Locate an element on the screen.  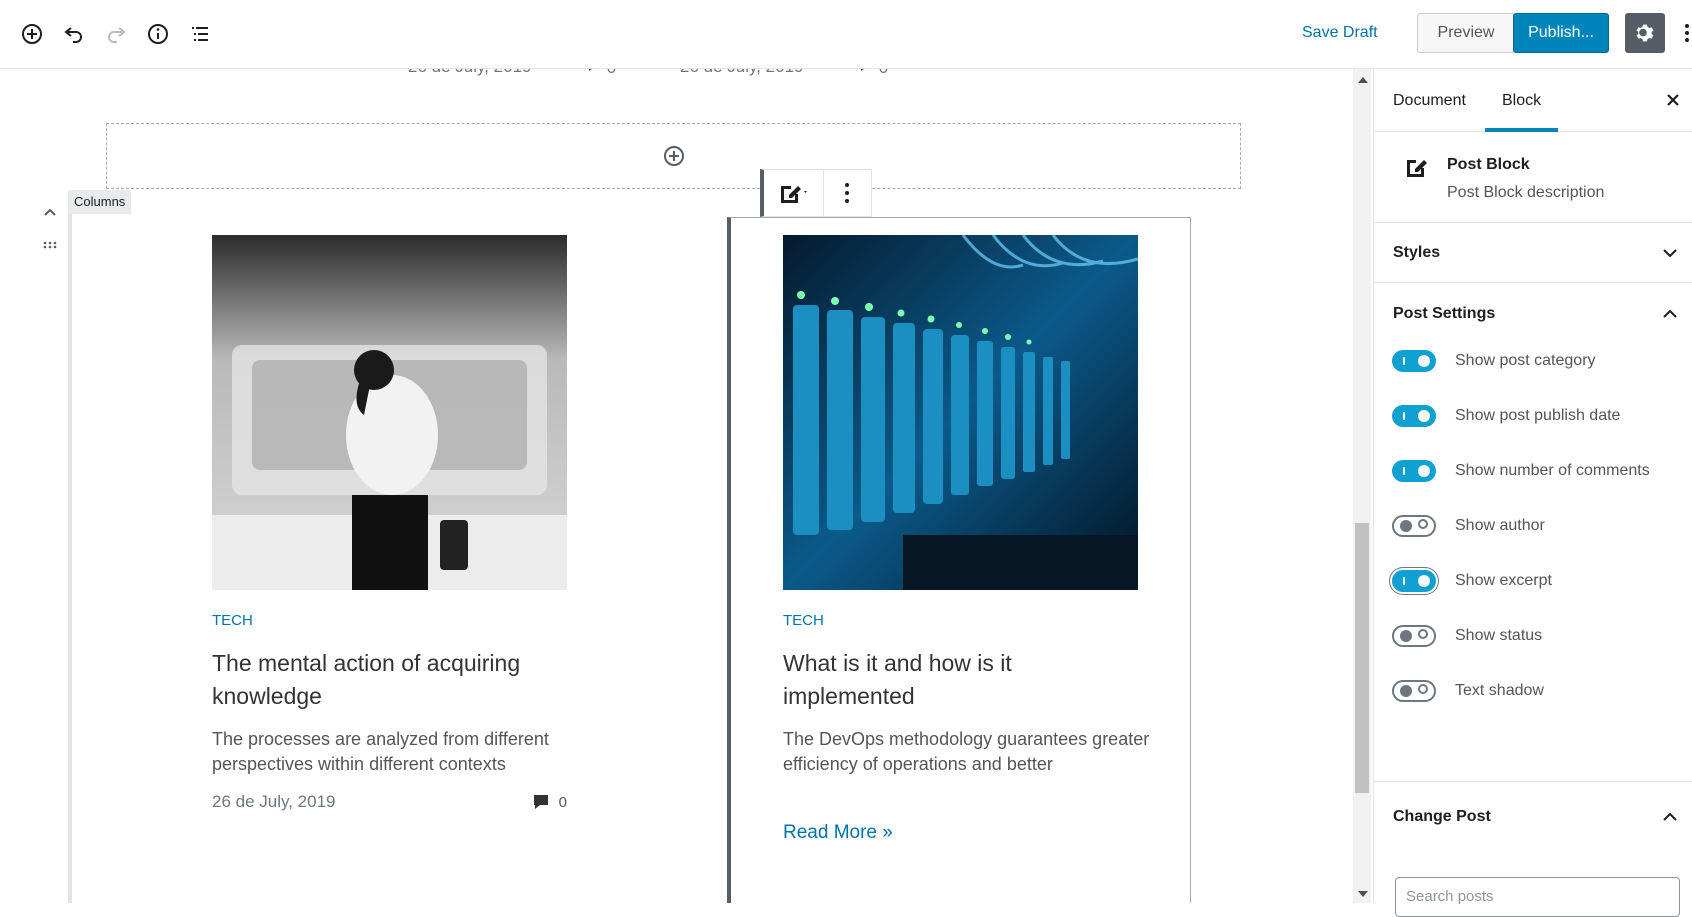
block-more-options-button is located at coordinates (847, 193).